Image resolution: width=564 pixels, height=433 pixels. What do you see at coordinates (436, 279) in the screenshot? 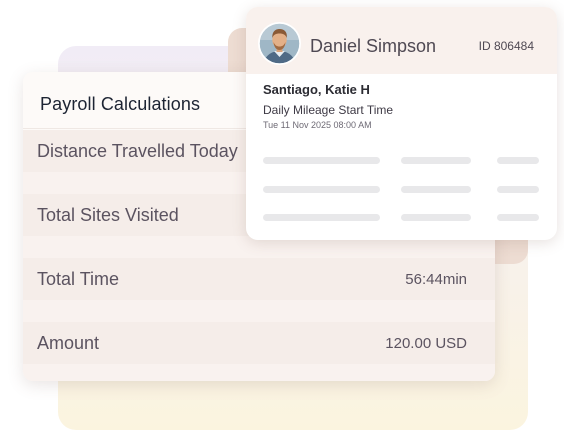
I see `payroll-row-value: 56:44min` at bounding box center [436, 279].